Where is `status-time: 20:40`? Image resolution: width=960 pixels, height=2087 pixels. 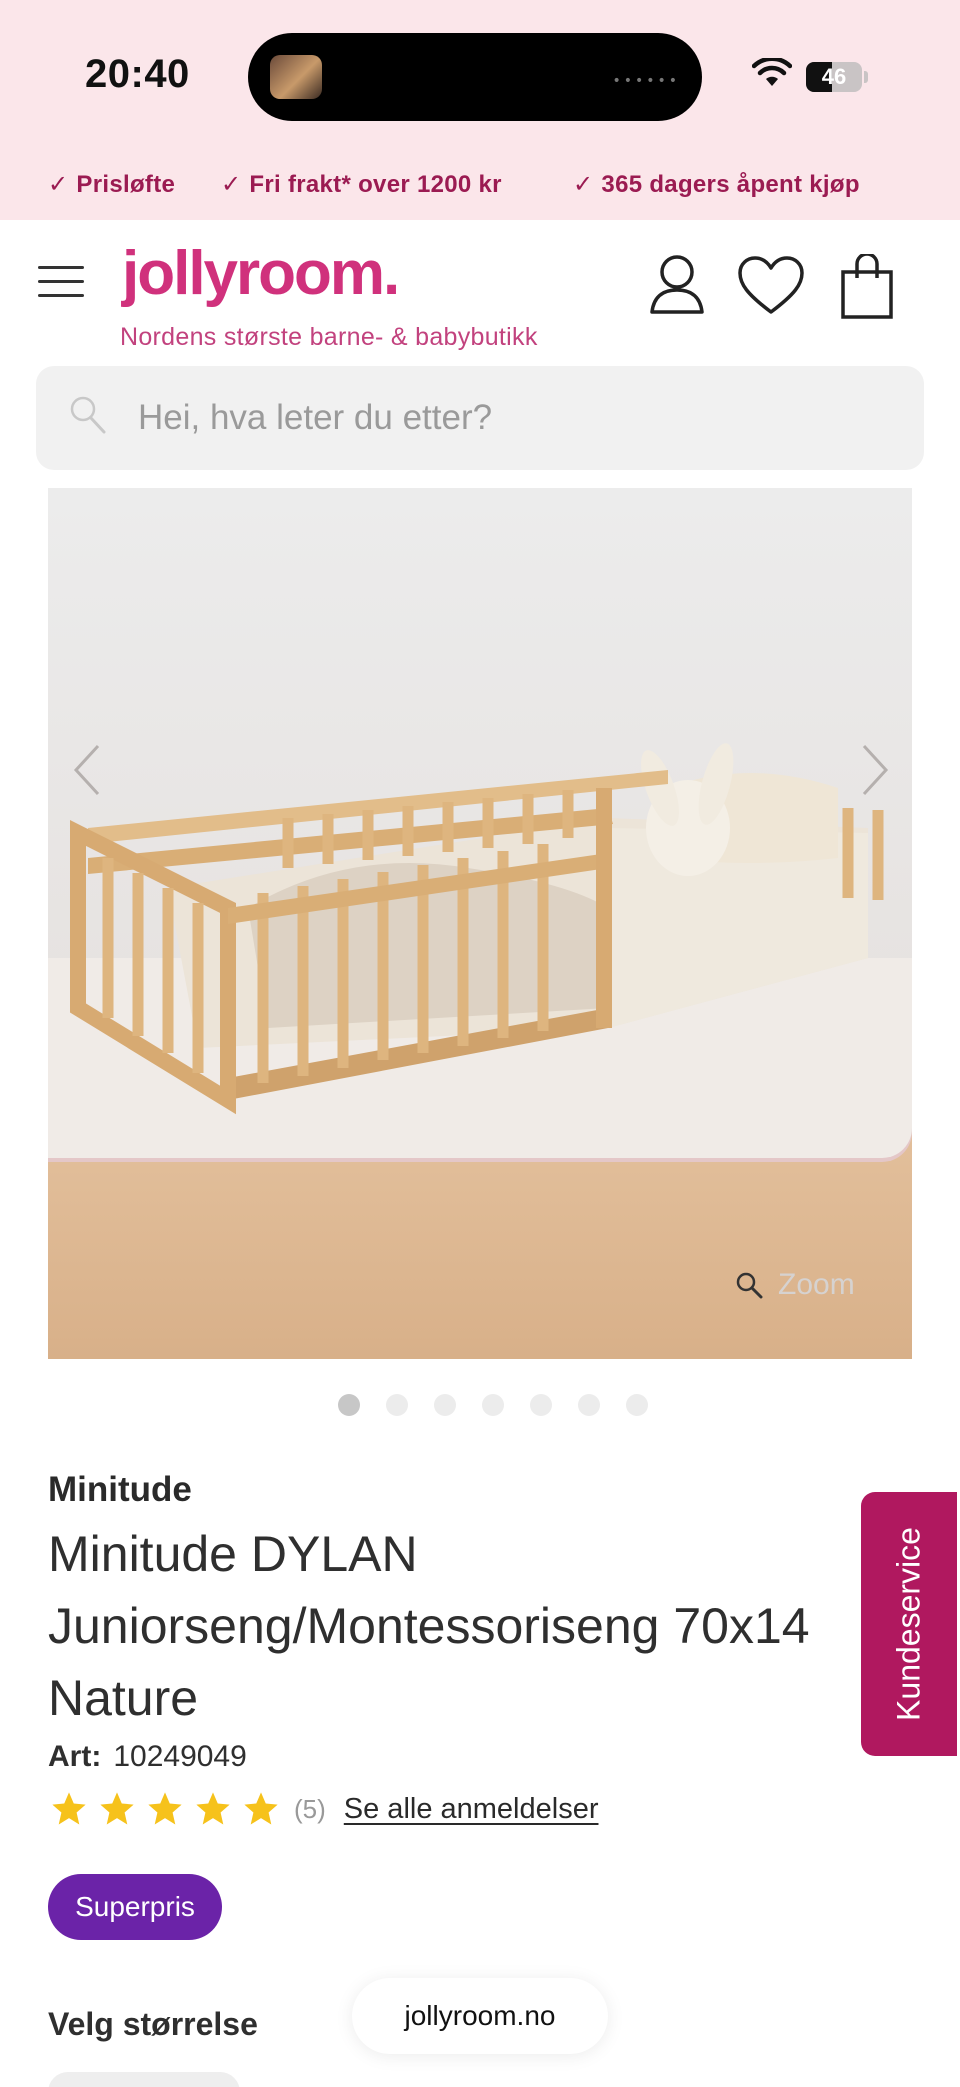 status-time: 20:40 is located at coordinates (137, 74).